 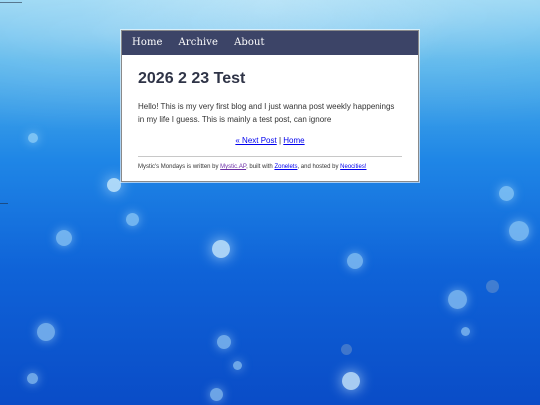 What do you see at coordinates (233, 167) in the screenshot?
I see `author-link: Mystic.AP` at bounding box center [233, 167].